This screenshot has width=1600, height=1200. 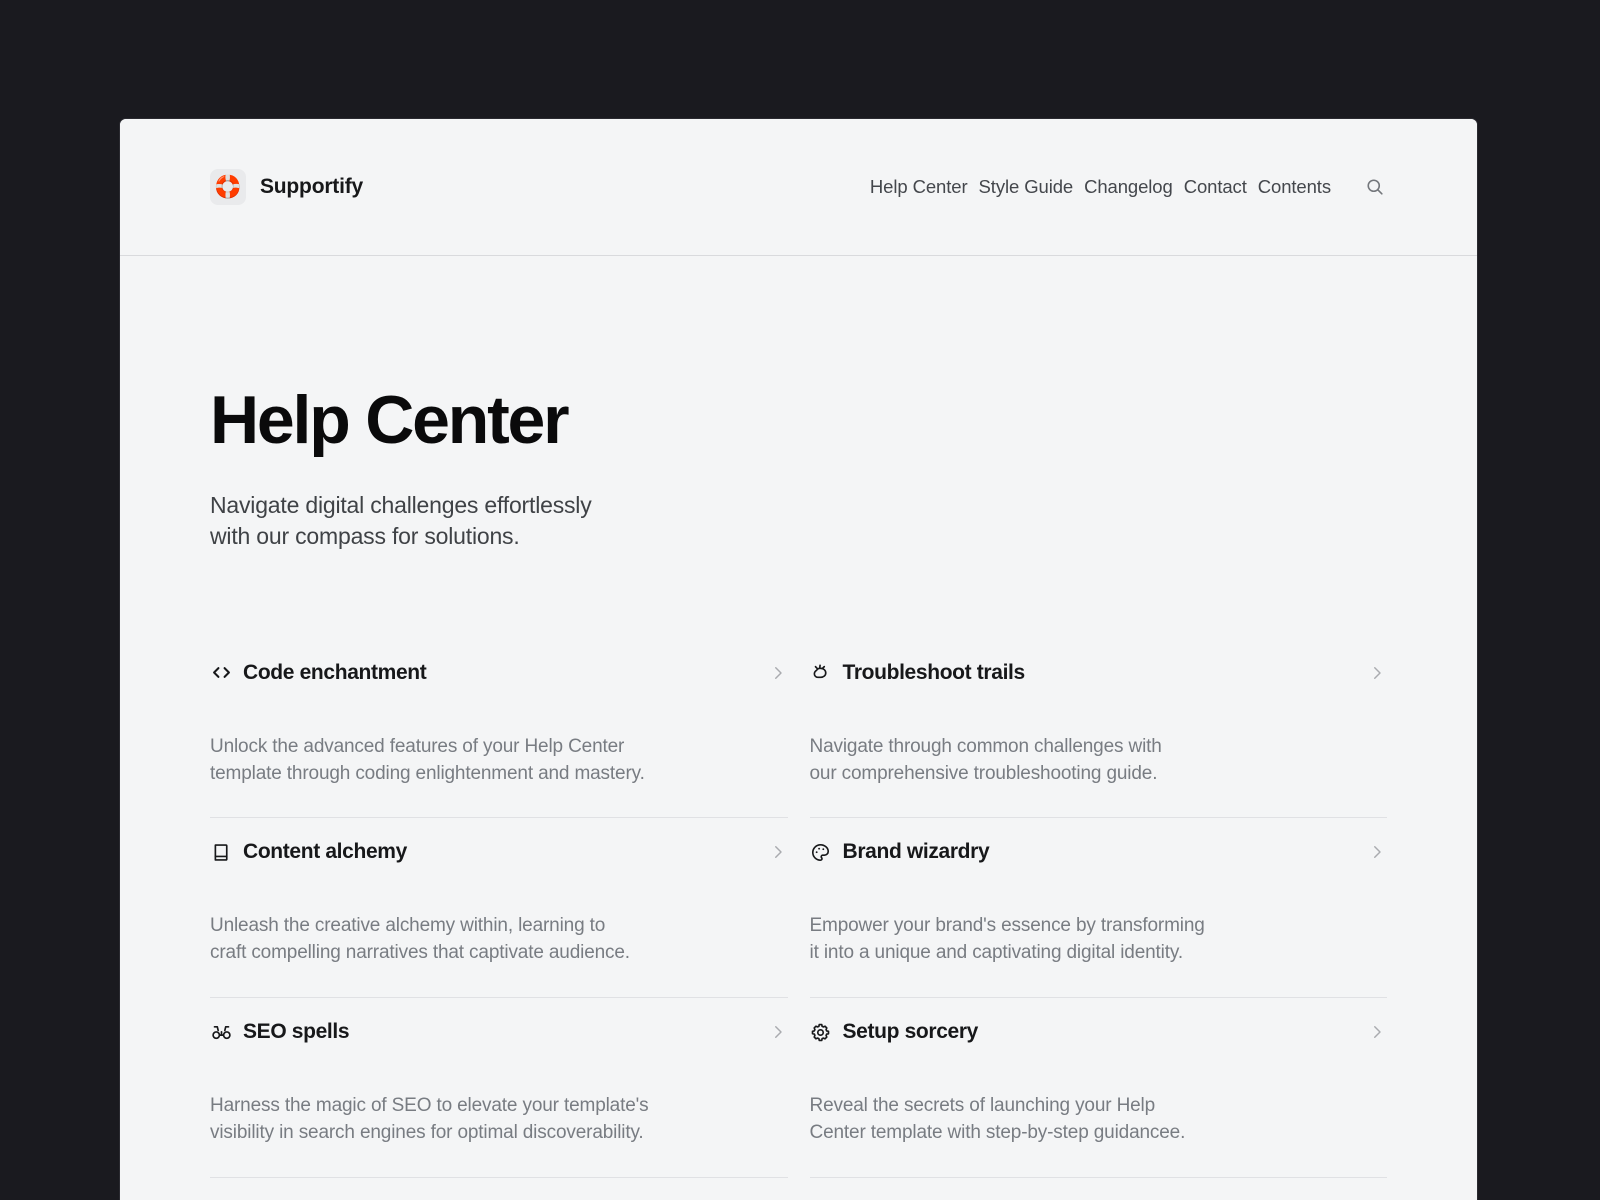 I want to click on nav-item-changelog: Changelog, so click(x=1128, y=187).